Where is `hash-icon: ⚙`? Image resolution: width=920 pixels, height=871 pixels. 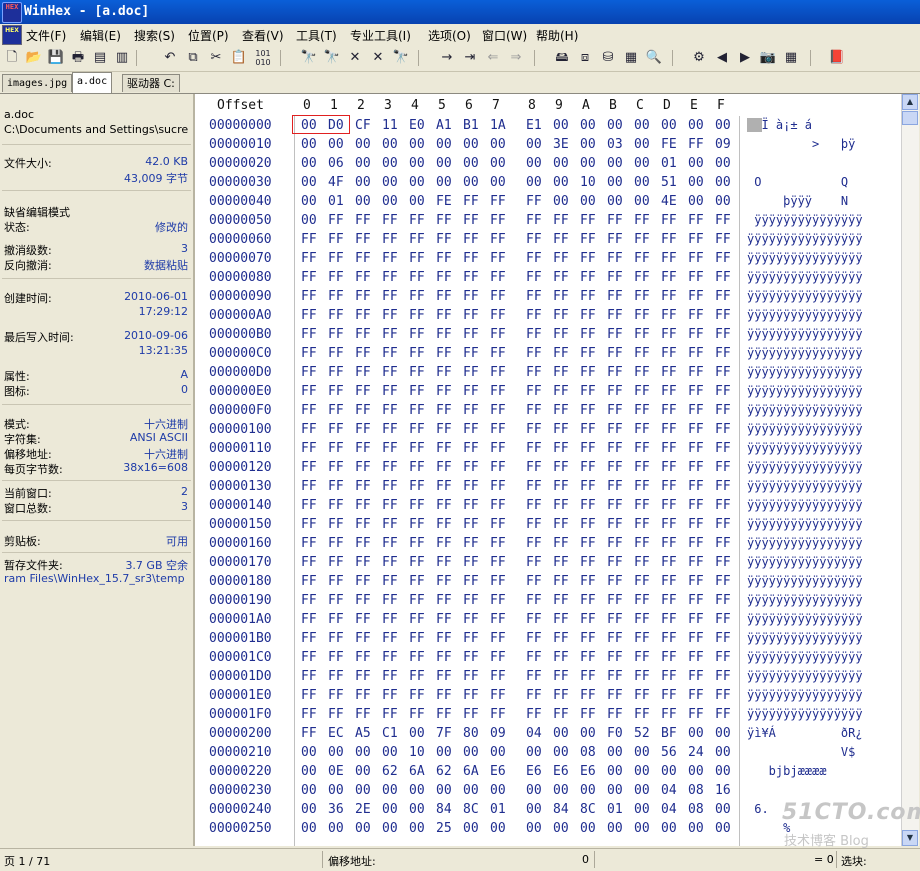
hash-icon: ⚙ is located at coordinates (699, 58).